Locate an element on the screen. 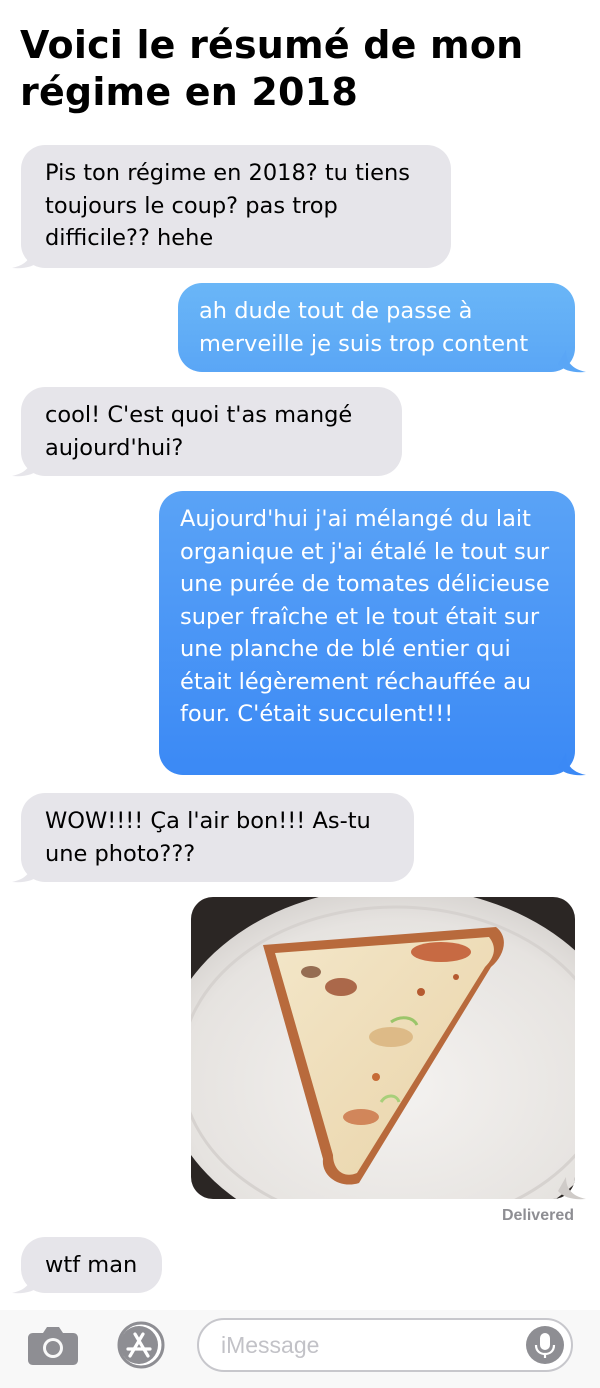 Image resolution: width=600 pixels, height=1388 pixels. message-bubble-received: wtf man is located at coordinates (91, 1265).